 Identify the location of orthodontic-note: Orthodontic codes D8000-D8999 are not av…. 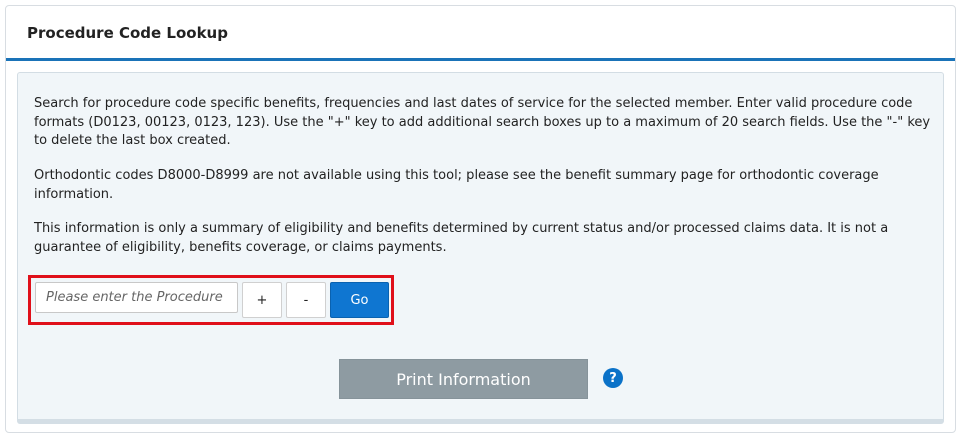
(456, 185).